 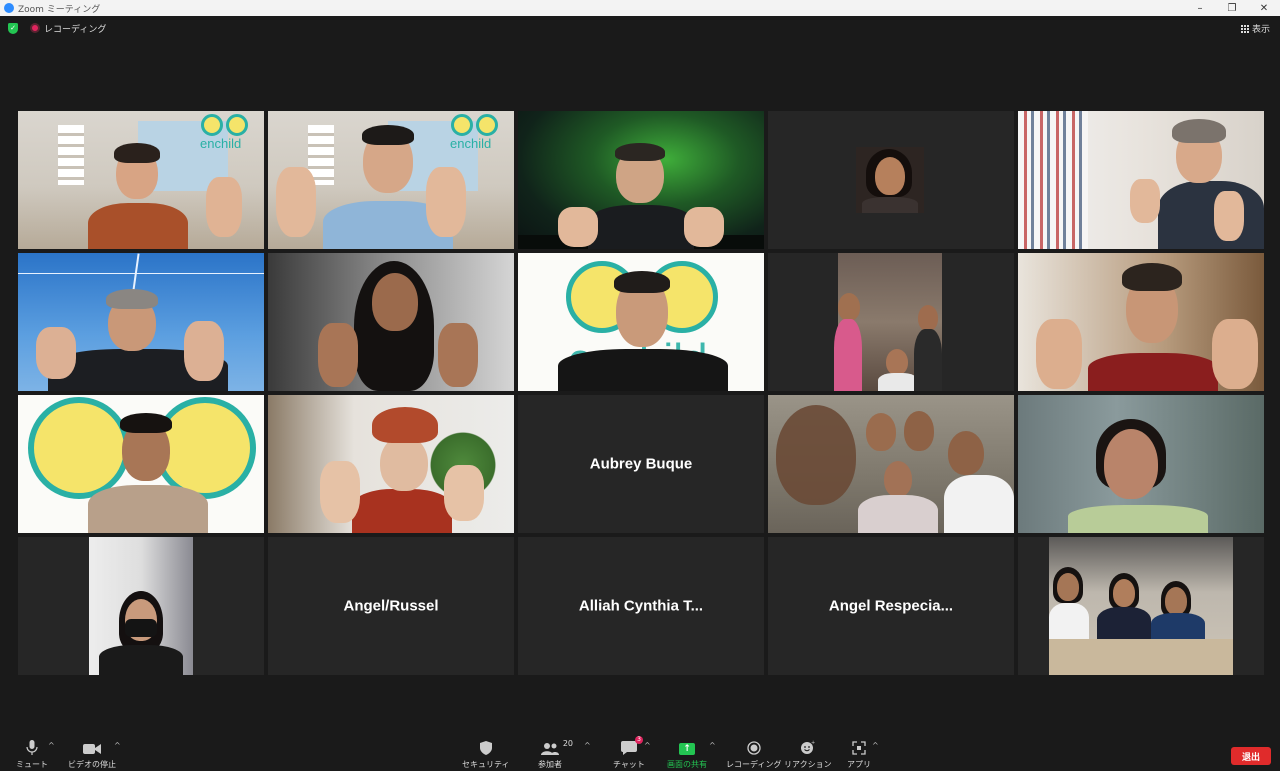 I want to click on participant-tile: Aubrey Buque, so click(x=641, y=464).